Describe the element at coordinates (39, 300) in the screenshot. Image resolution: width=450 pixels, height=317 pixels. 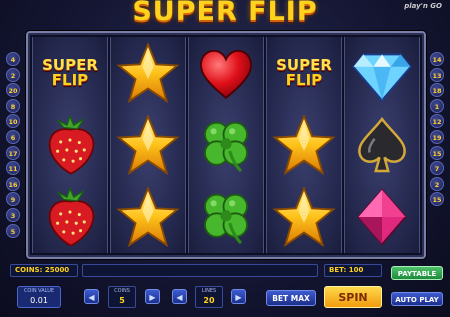
I see `coin-value: 0.01` at that location.